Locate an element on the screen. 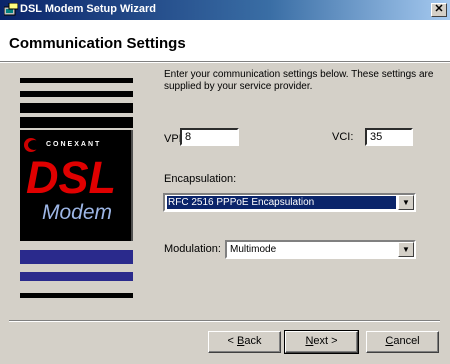 This screenshot has height=364, width=450. app-icon is located at coordinates (11, 9).